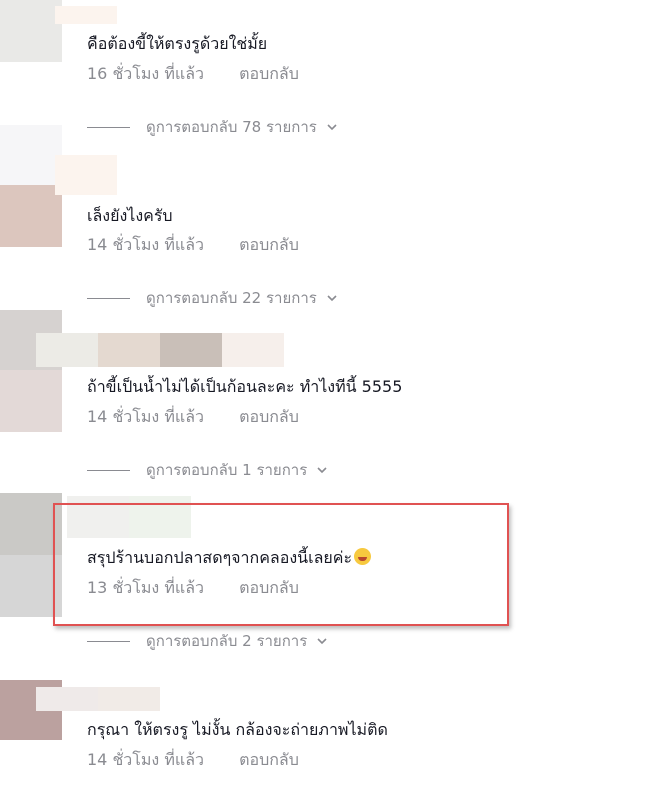 This screenshot has height=787, width=659. Describe the element at coordinates (130, 215) in the screenshot. I see `comment-text: เล็งยังไงครับ` at that location.